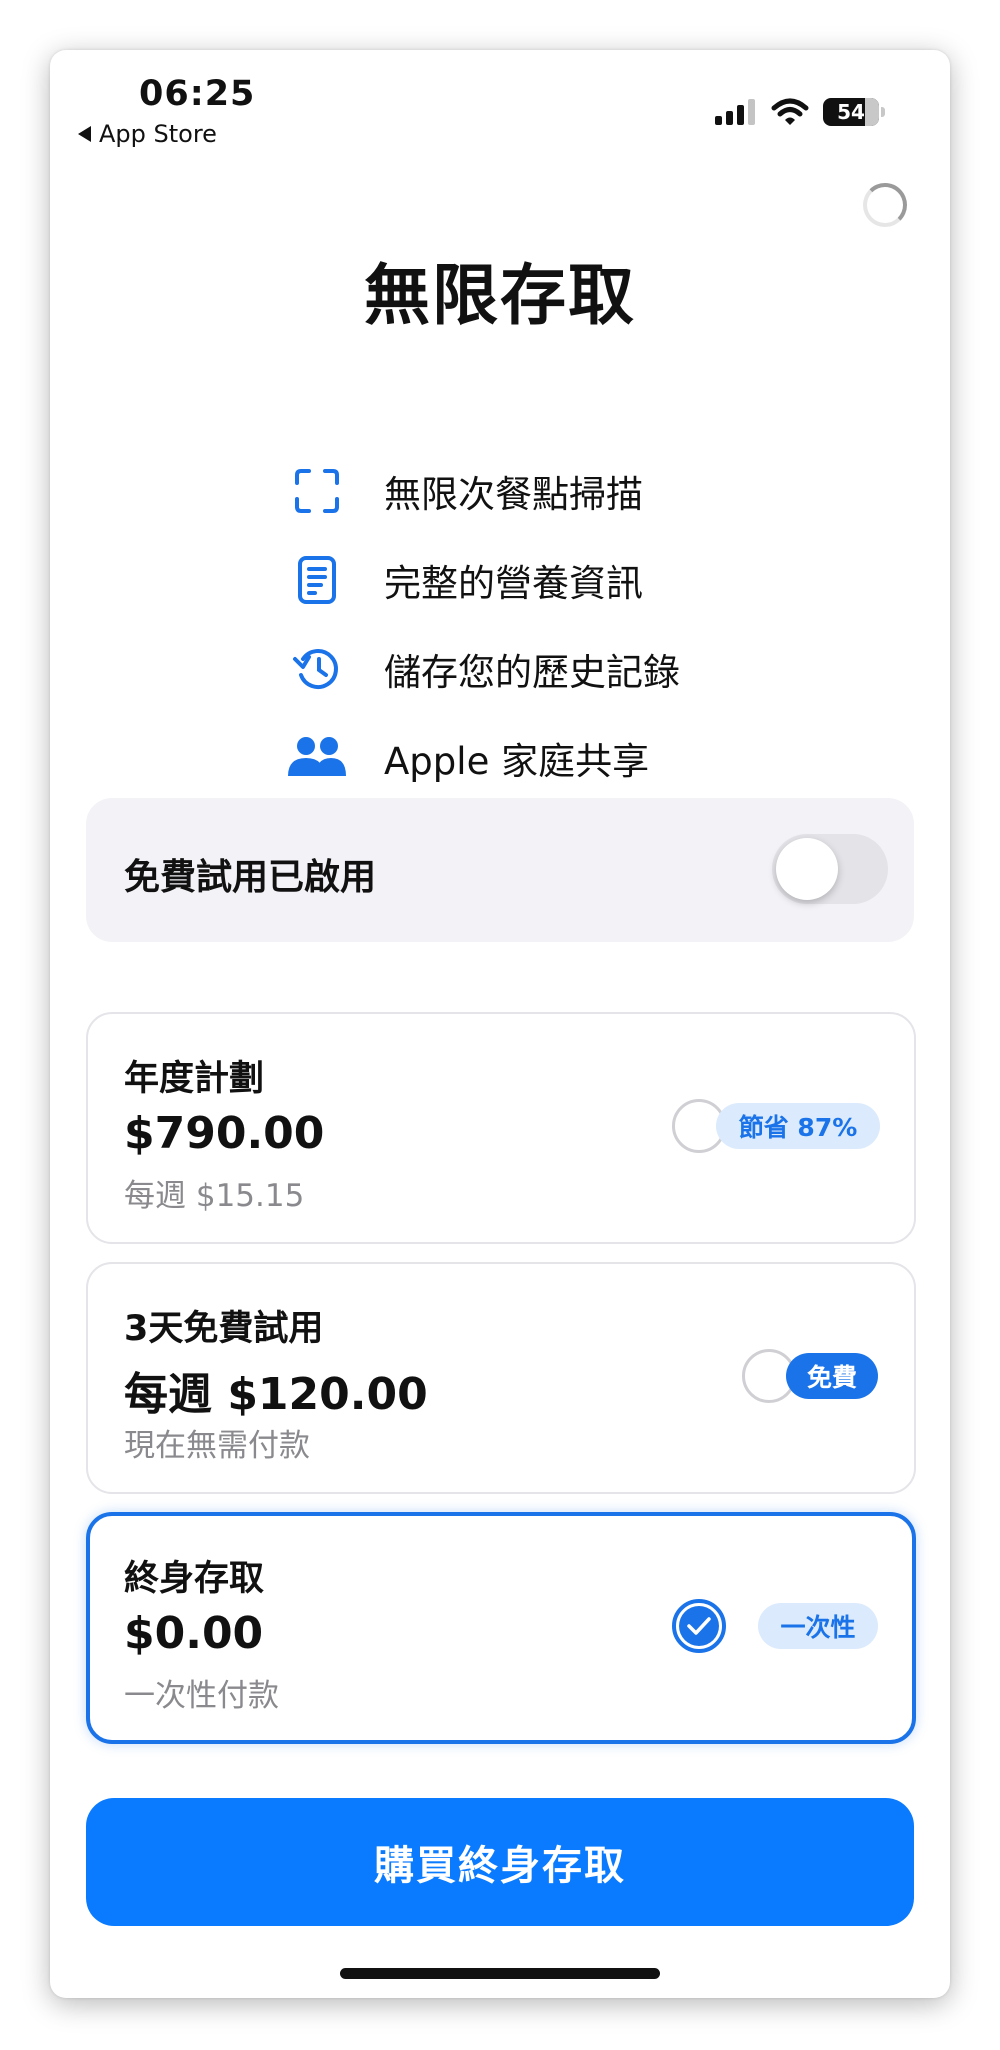 Image resolution: width=1000 pixels, height=2050 pixels. Describe the element at coordinates (500, 1973) in the screenshot. I see `home-indicator` at that location.